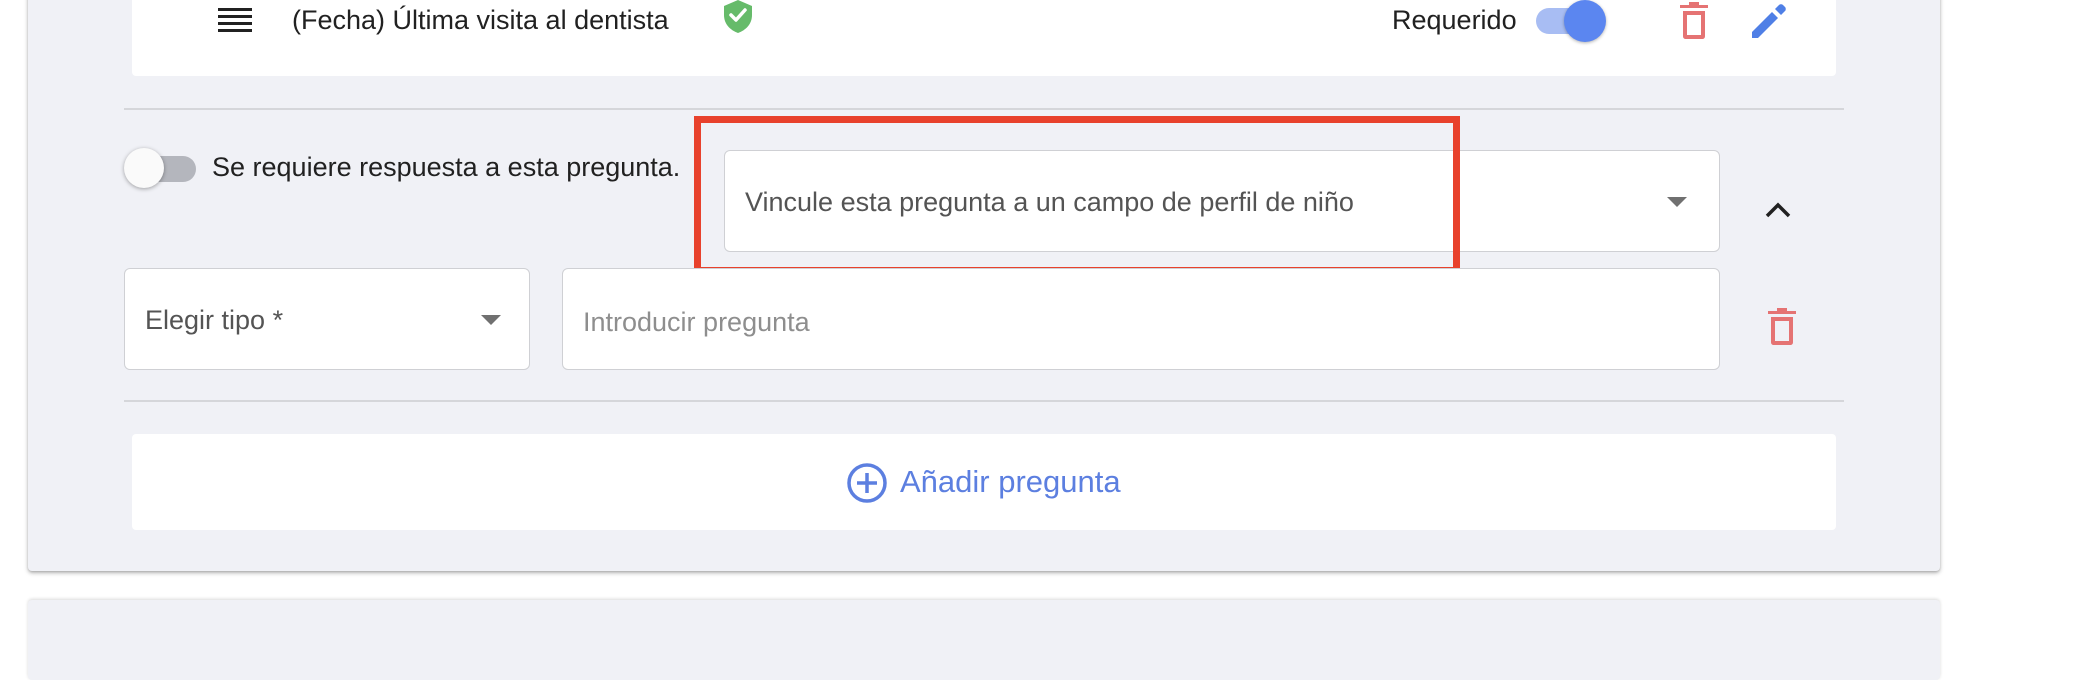 This screenshot has width=2076, height=680. I want to click on shield-check-icon, so click(738, 16).